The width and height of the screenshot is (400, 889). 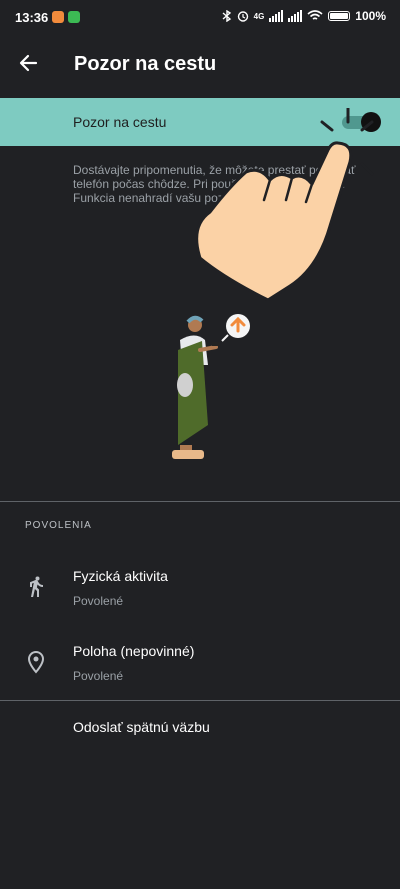 I want to click on status-bar: 13:36 4G 100%, so click(x=200, y=18).